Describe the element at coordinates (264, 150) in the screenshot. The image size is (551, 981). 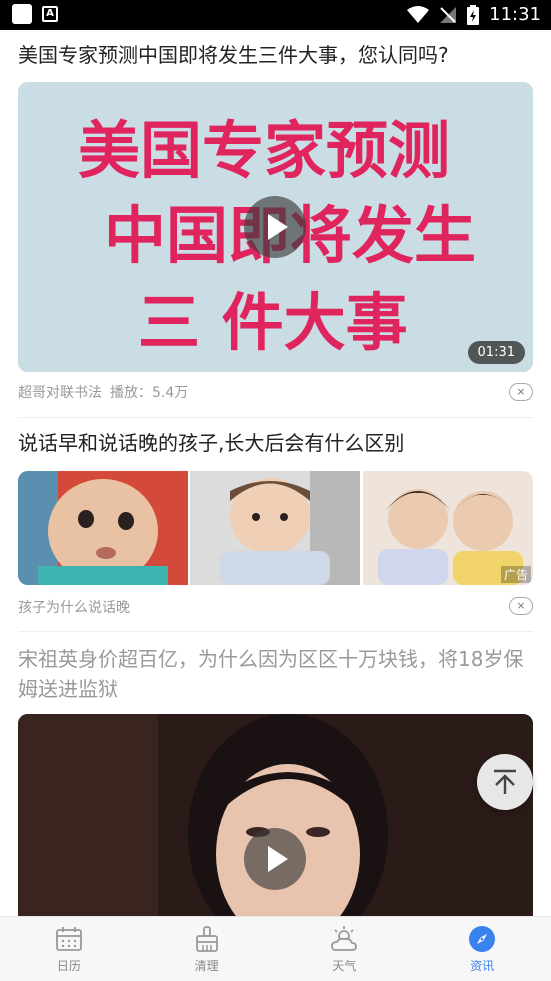
I see `calligraphy-line: 美国专家预测` at that location.